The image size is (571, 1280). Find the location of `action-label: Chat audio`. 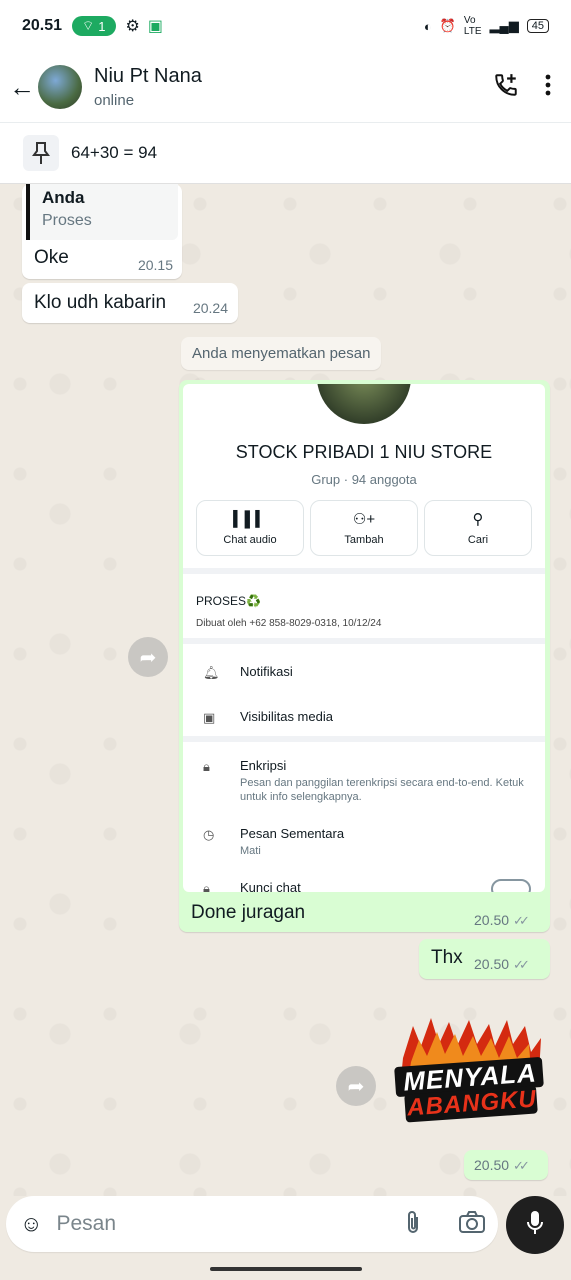

action-label: Chat audio is located at coordinates (250, 540).